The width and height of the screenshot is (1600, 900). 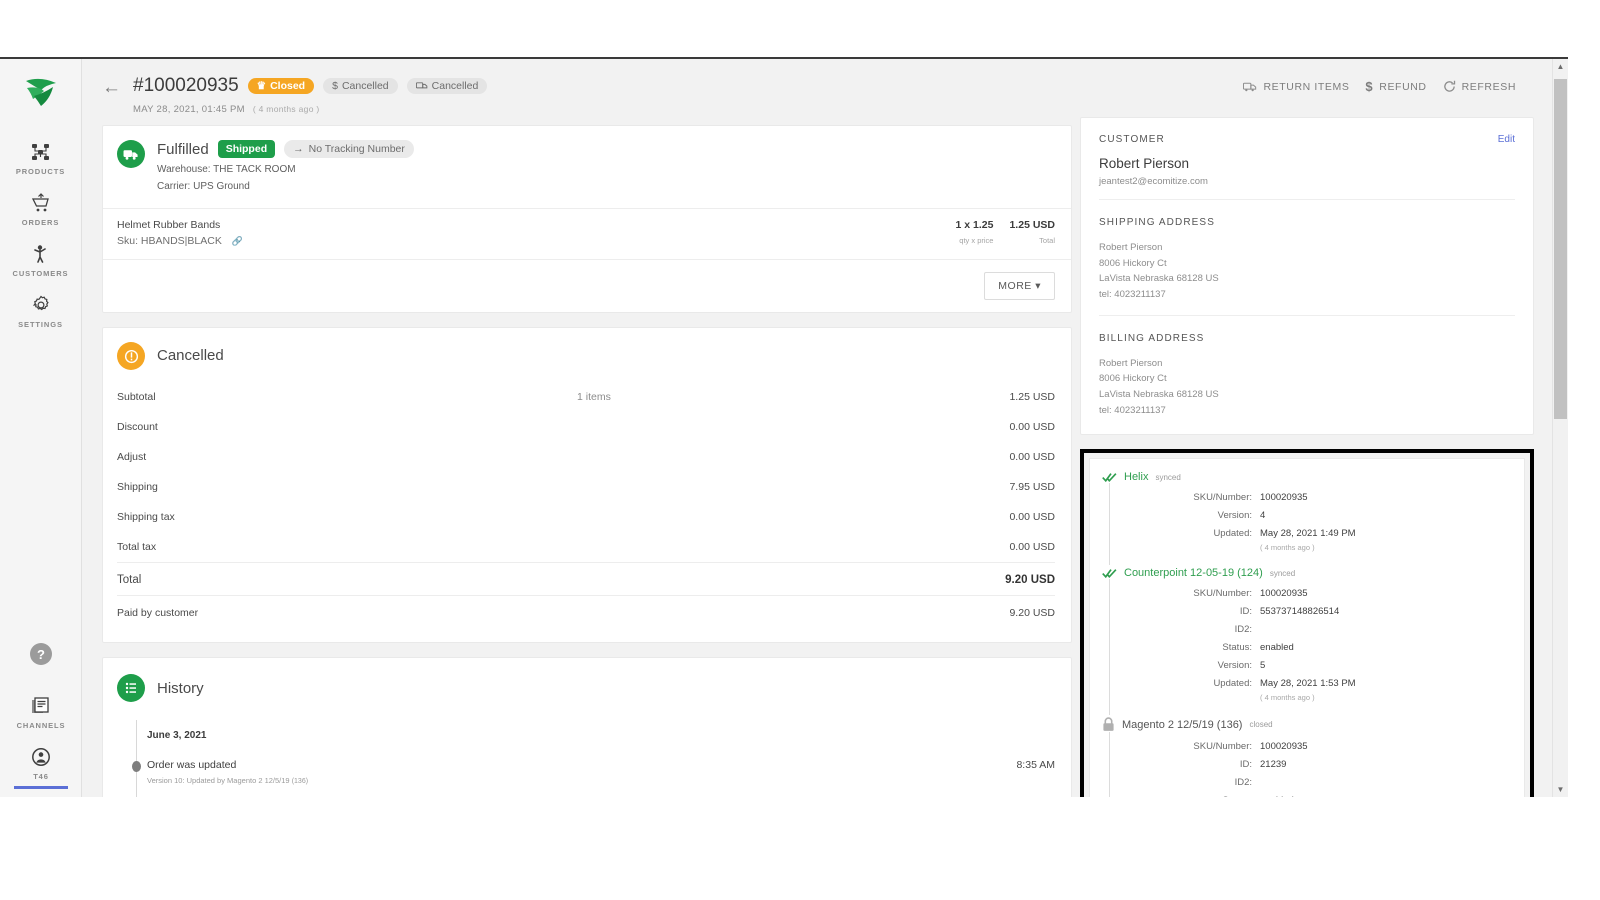 I want to click on scroll-up-arrow-icon: ▲, so click(x=1561, y=66).